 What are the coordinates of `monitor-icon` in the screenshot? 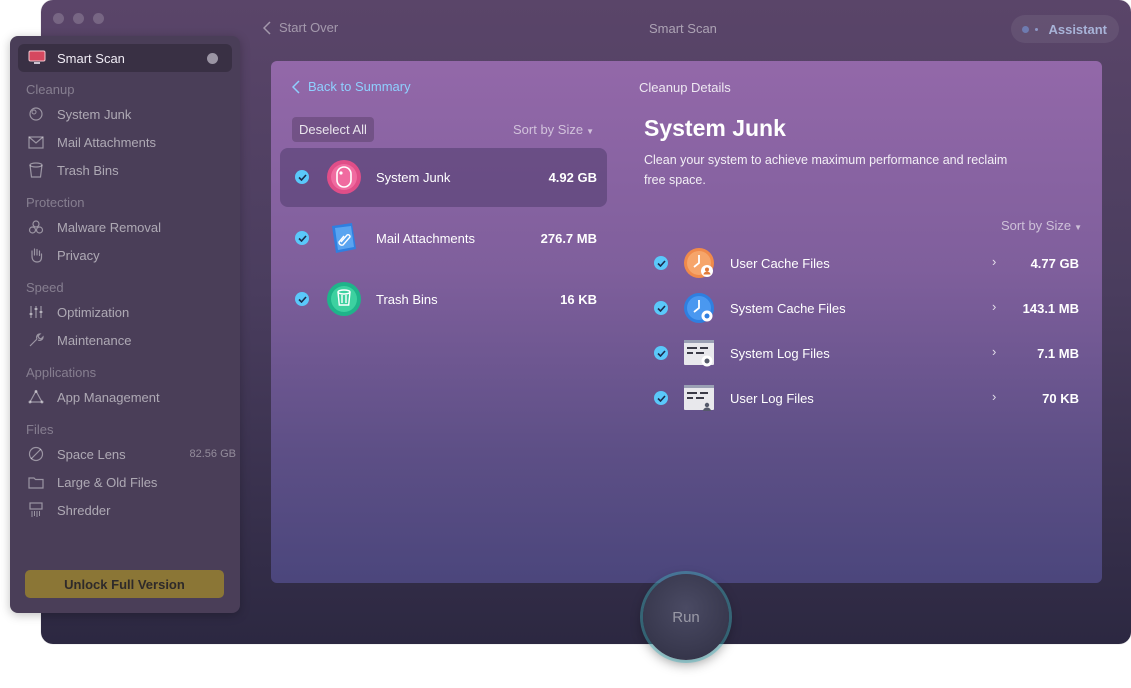 It's located at (37, 57).